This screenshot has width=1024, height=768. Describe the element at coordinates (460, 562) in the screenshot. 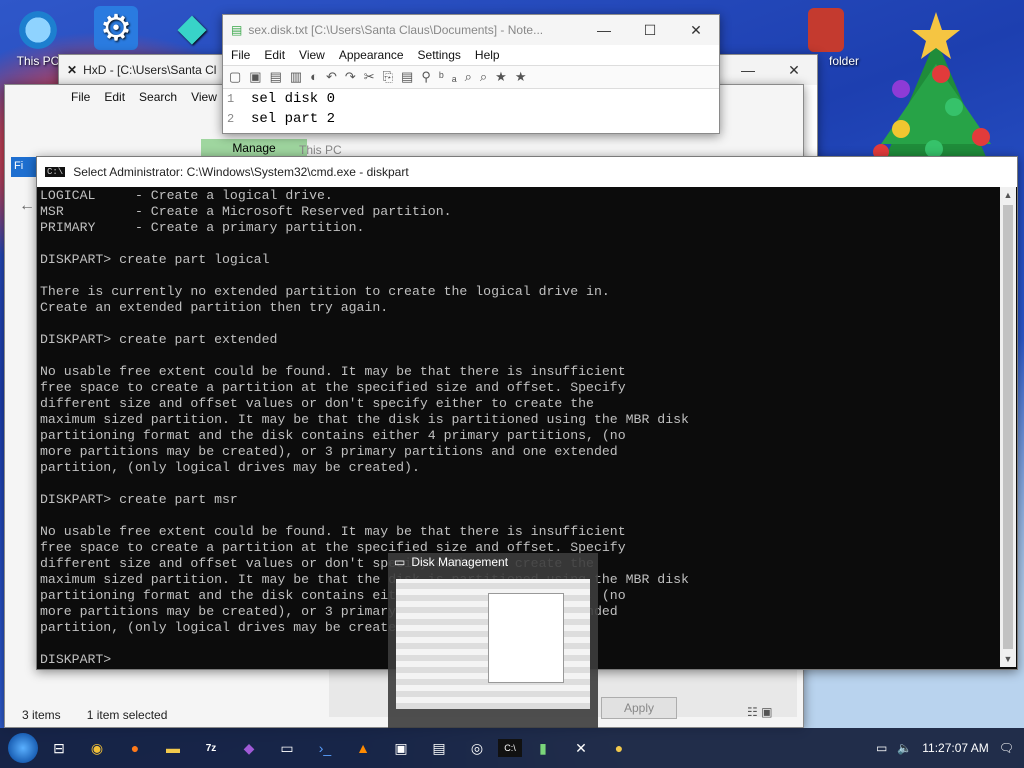

I see `thumbnail-title: Disk Management` at that location.